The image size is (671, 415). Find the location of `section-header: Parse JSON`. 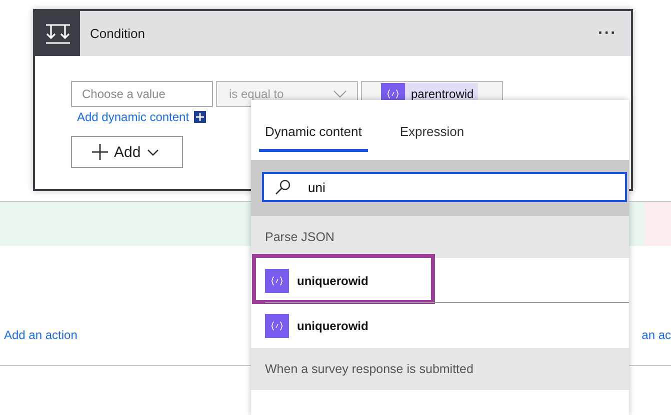

section-header: Parse JSON is located at coordinates (440, 237).